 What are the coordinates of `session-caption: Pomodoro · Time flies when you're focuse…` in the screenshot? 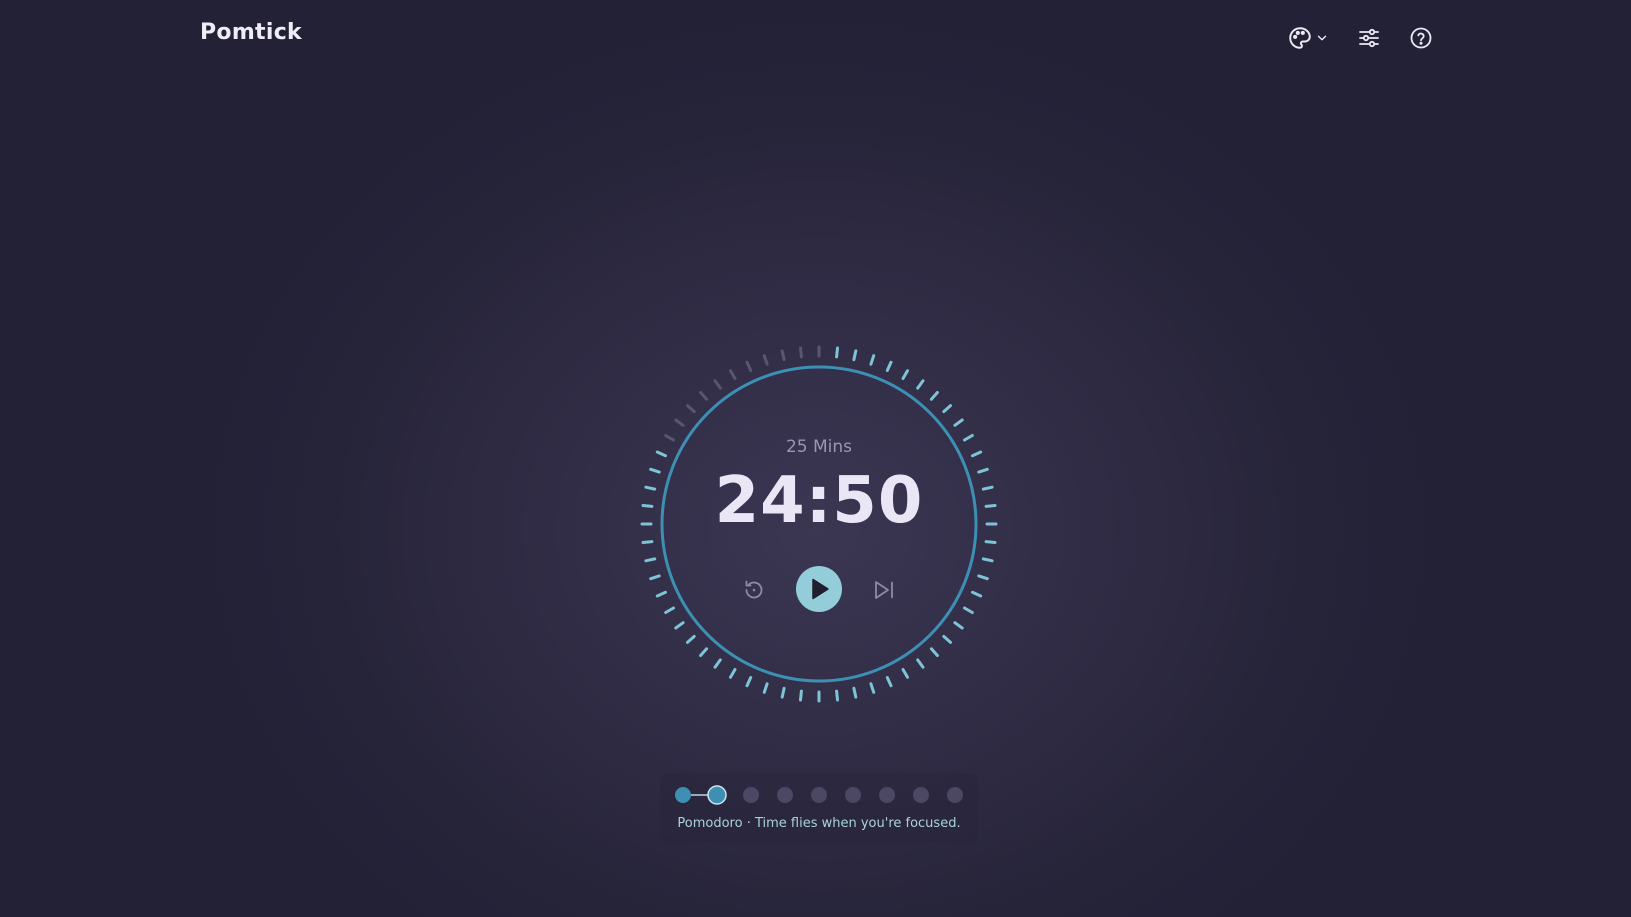 It's located at (819, 823).